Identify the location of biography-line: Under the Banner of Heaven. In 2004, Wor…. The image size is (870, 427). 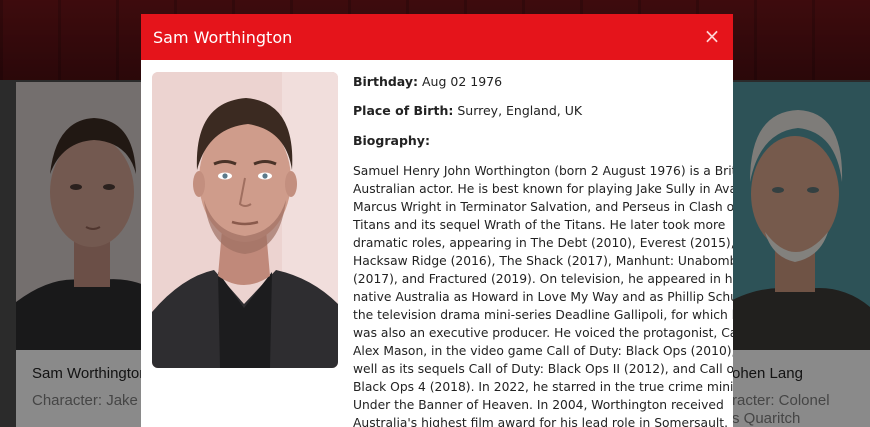
(538, 405).